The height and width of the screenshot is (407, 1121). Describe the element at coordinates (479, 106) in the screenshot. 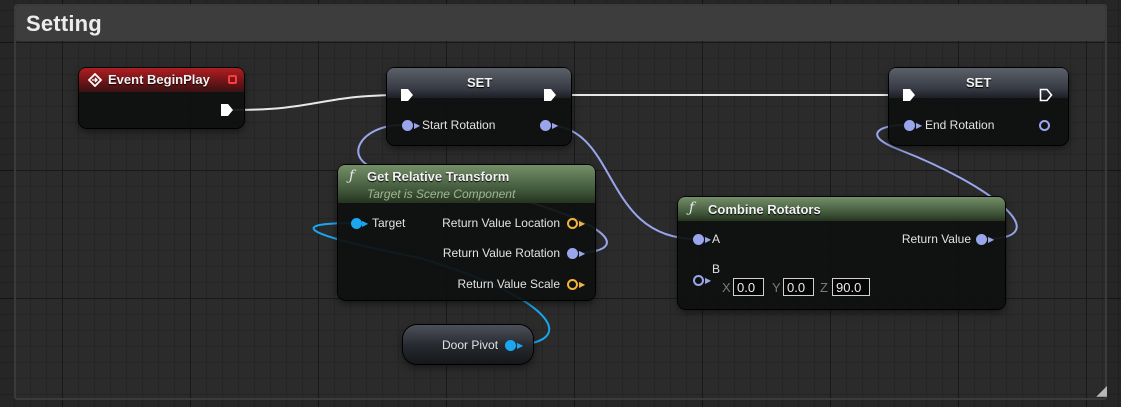

I see `set-start-rotation-node: SET ▶ Start Rotation ▶` at that location.